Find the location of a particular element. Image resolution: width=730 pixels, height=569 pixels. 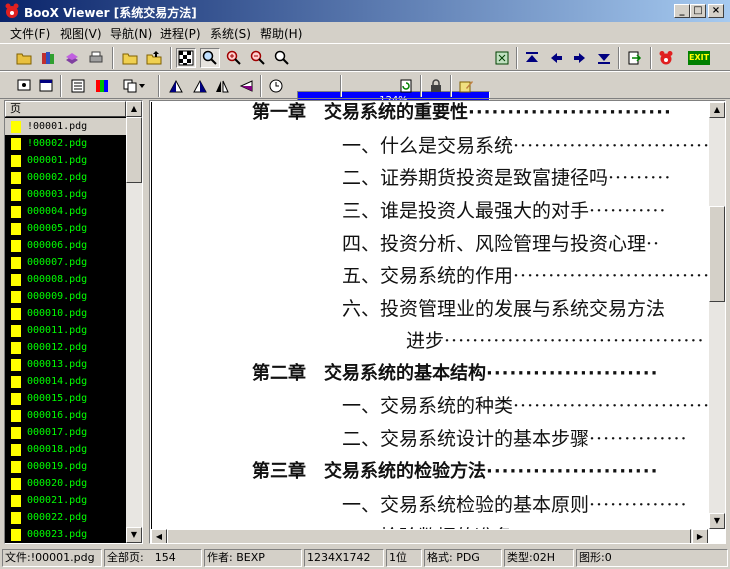

timer-button is located at coordinates (276, 86).